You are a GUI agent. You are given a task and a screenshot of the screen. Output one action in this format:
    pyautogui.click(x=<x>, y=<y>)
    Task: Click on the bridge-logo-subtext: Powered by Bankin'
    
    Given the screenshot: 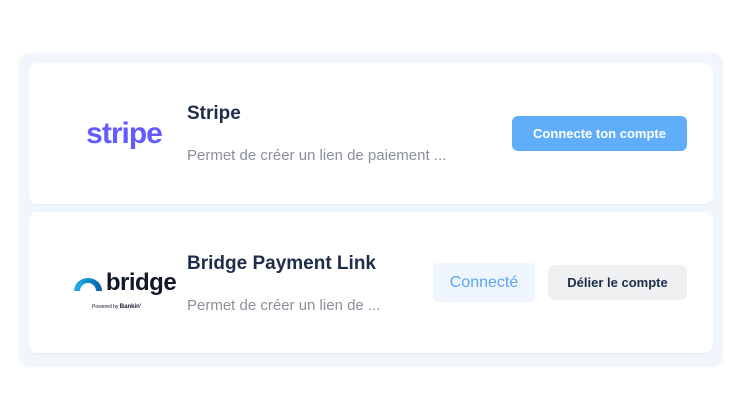 What is the action you would take?
    pyautogui.click(x=117, y=307)
    